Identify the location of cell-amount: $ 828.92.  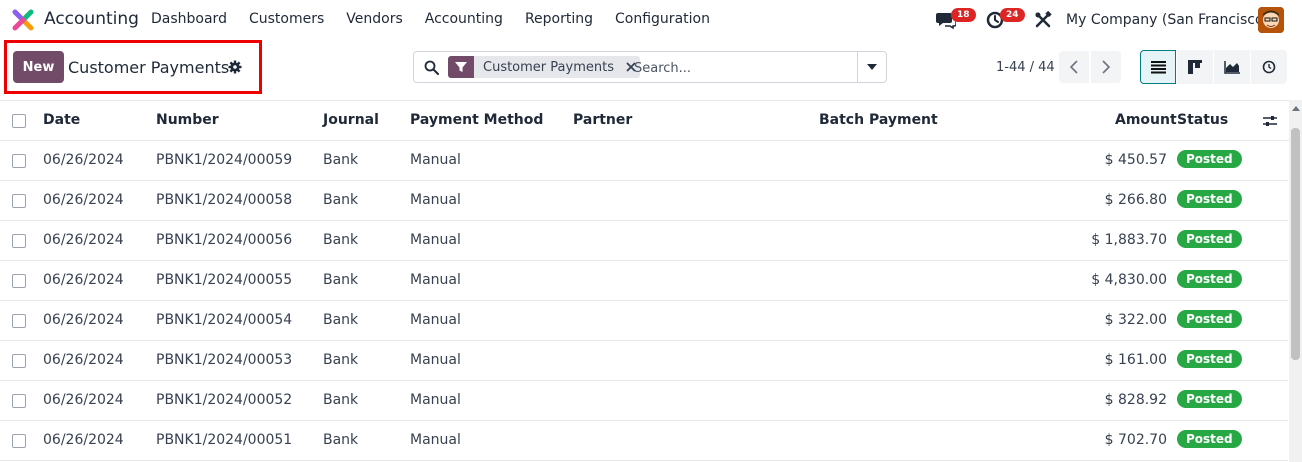
(1135, 400).